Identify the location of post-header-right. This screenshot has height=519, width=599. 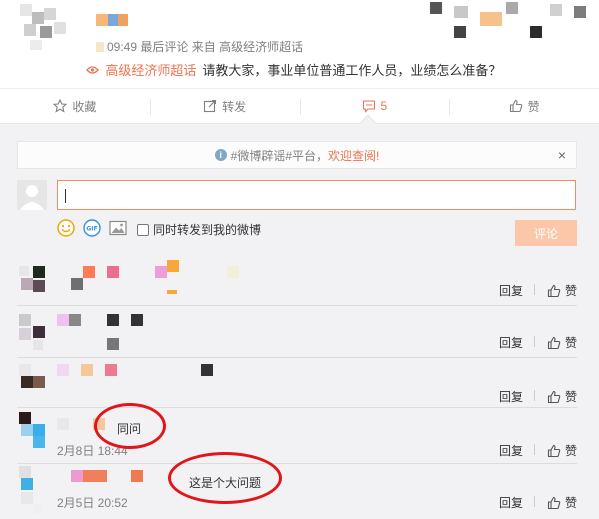
(510, 22).